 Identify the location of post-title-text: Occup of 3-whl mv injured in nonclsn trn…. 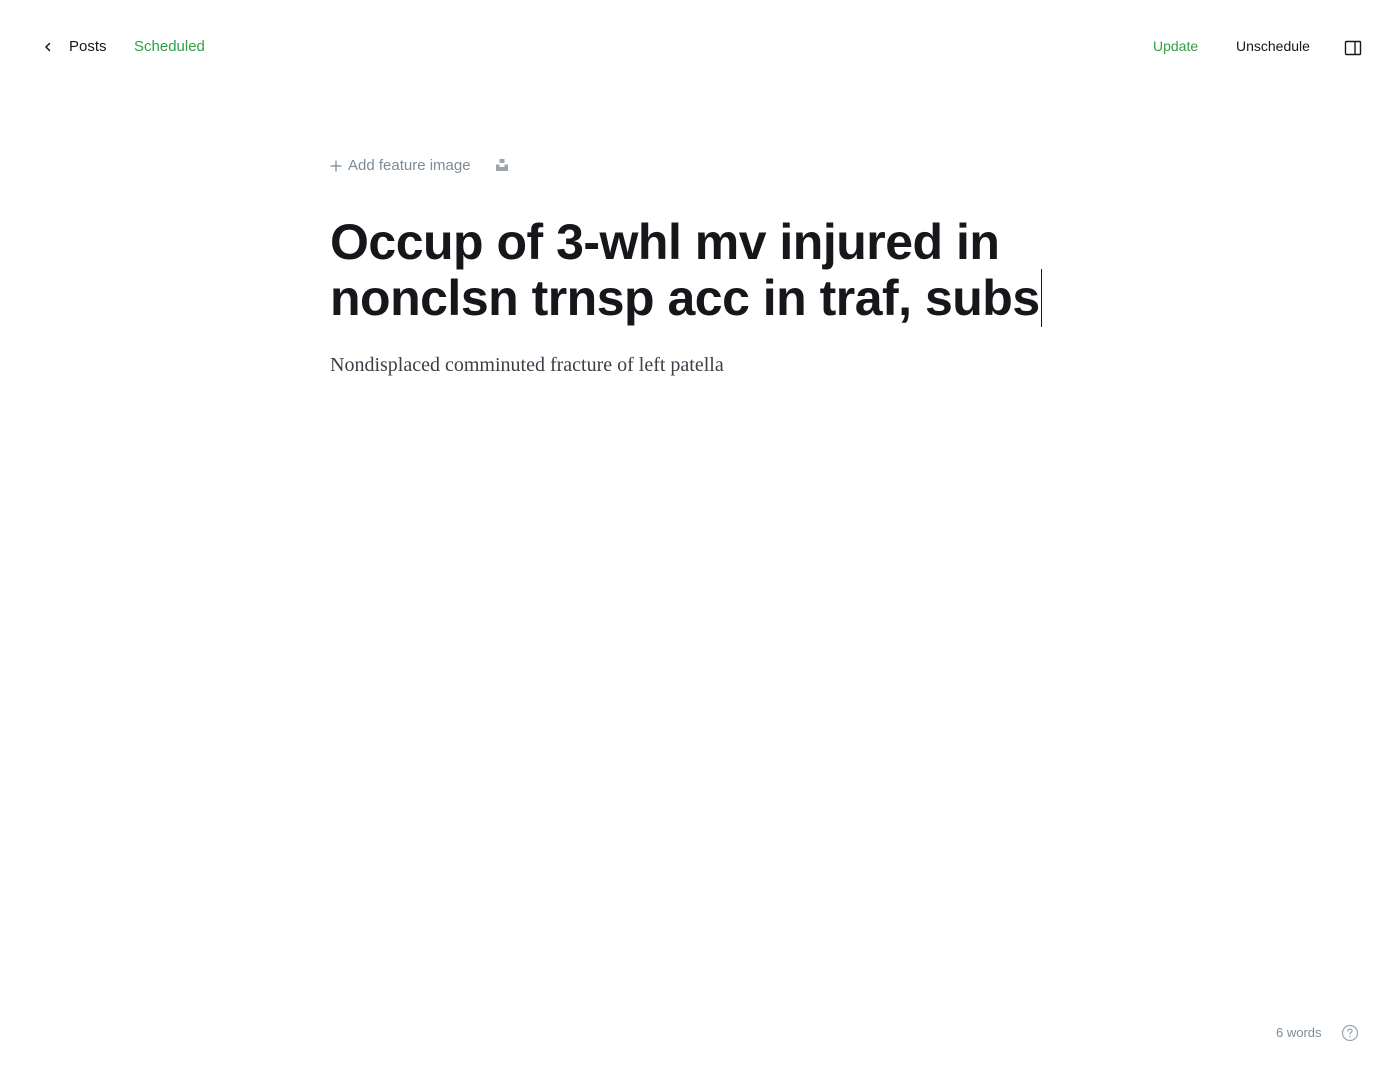
(685, 270).